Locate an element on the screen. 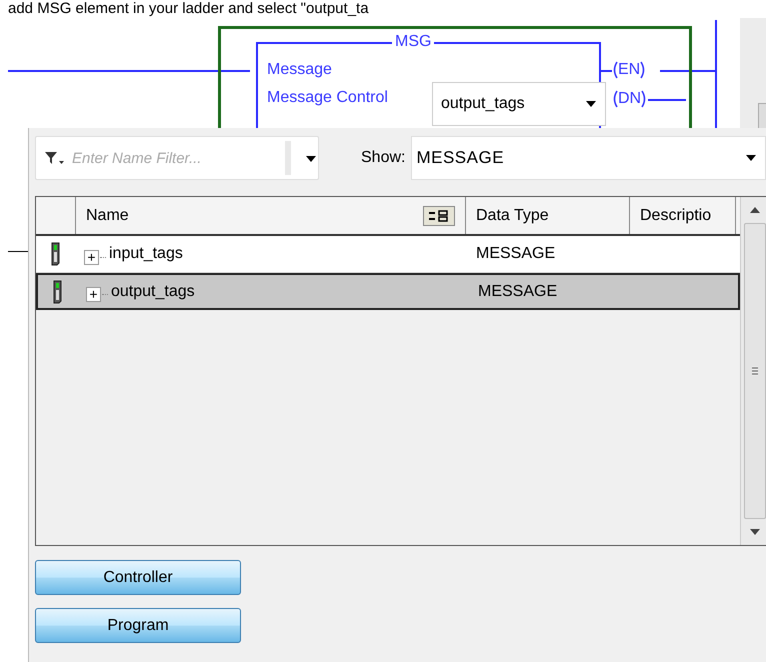  grip-icon is located at coordinates (755, 371).